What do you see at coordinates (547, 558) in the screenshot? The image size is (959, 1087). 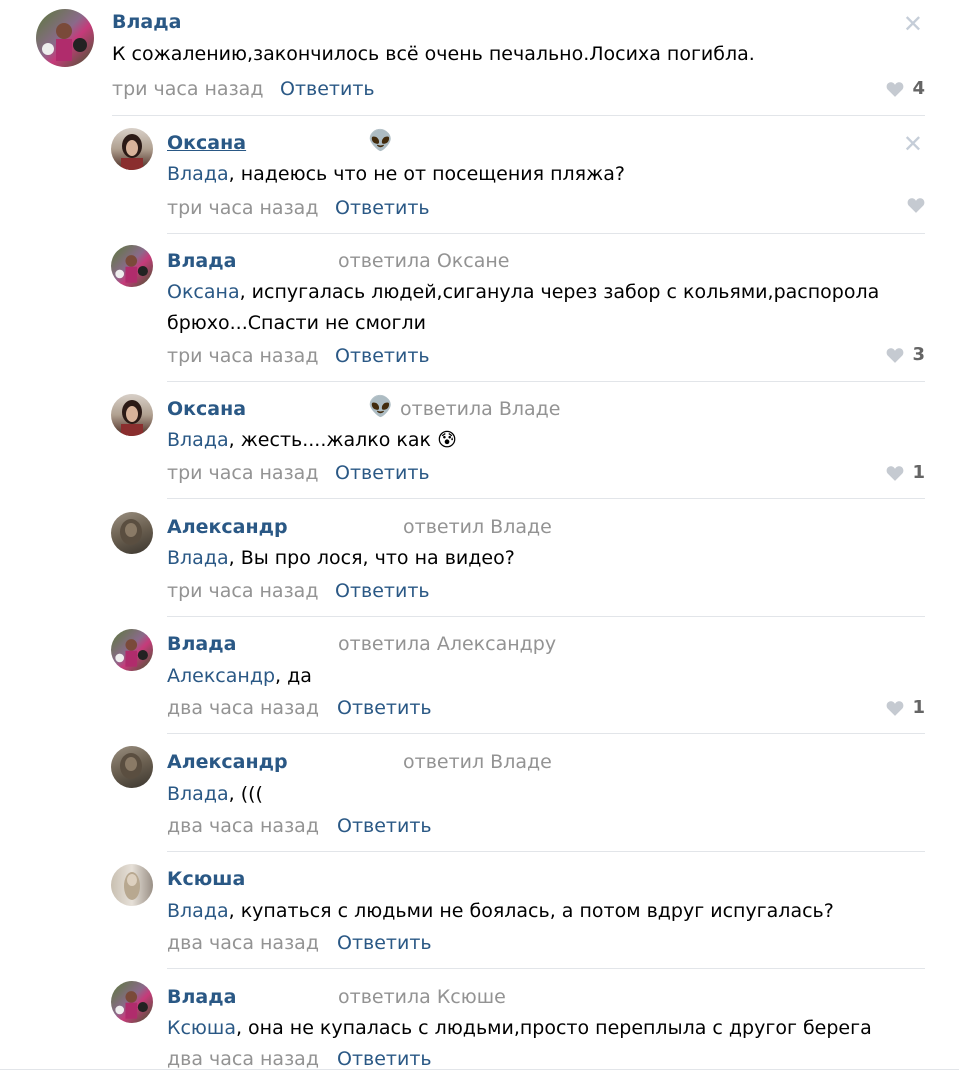 I see `comment-text: Влада, Вы про лося, что на видео?` at bounding box center [547, 558].